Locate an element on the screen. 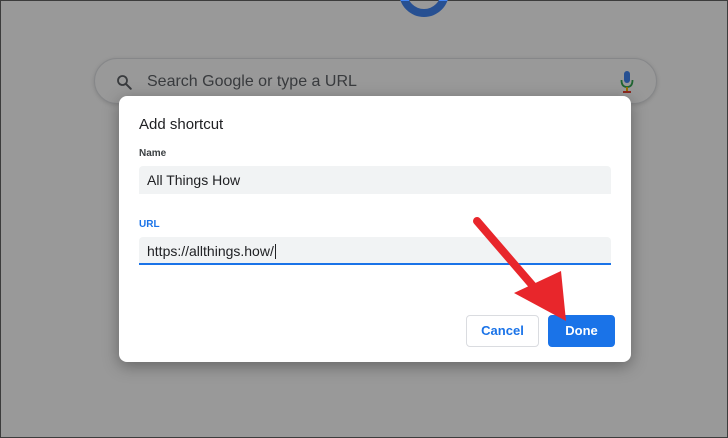 This screenshot has height=438, width=728. url-field: https://allthings.how/ is located at coordinates (375, 251).